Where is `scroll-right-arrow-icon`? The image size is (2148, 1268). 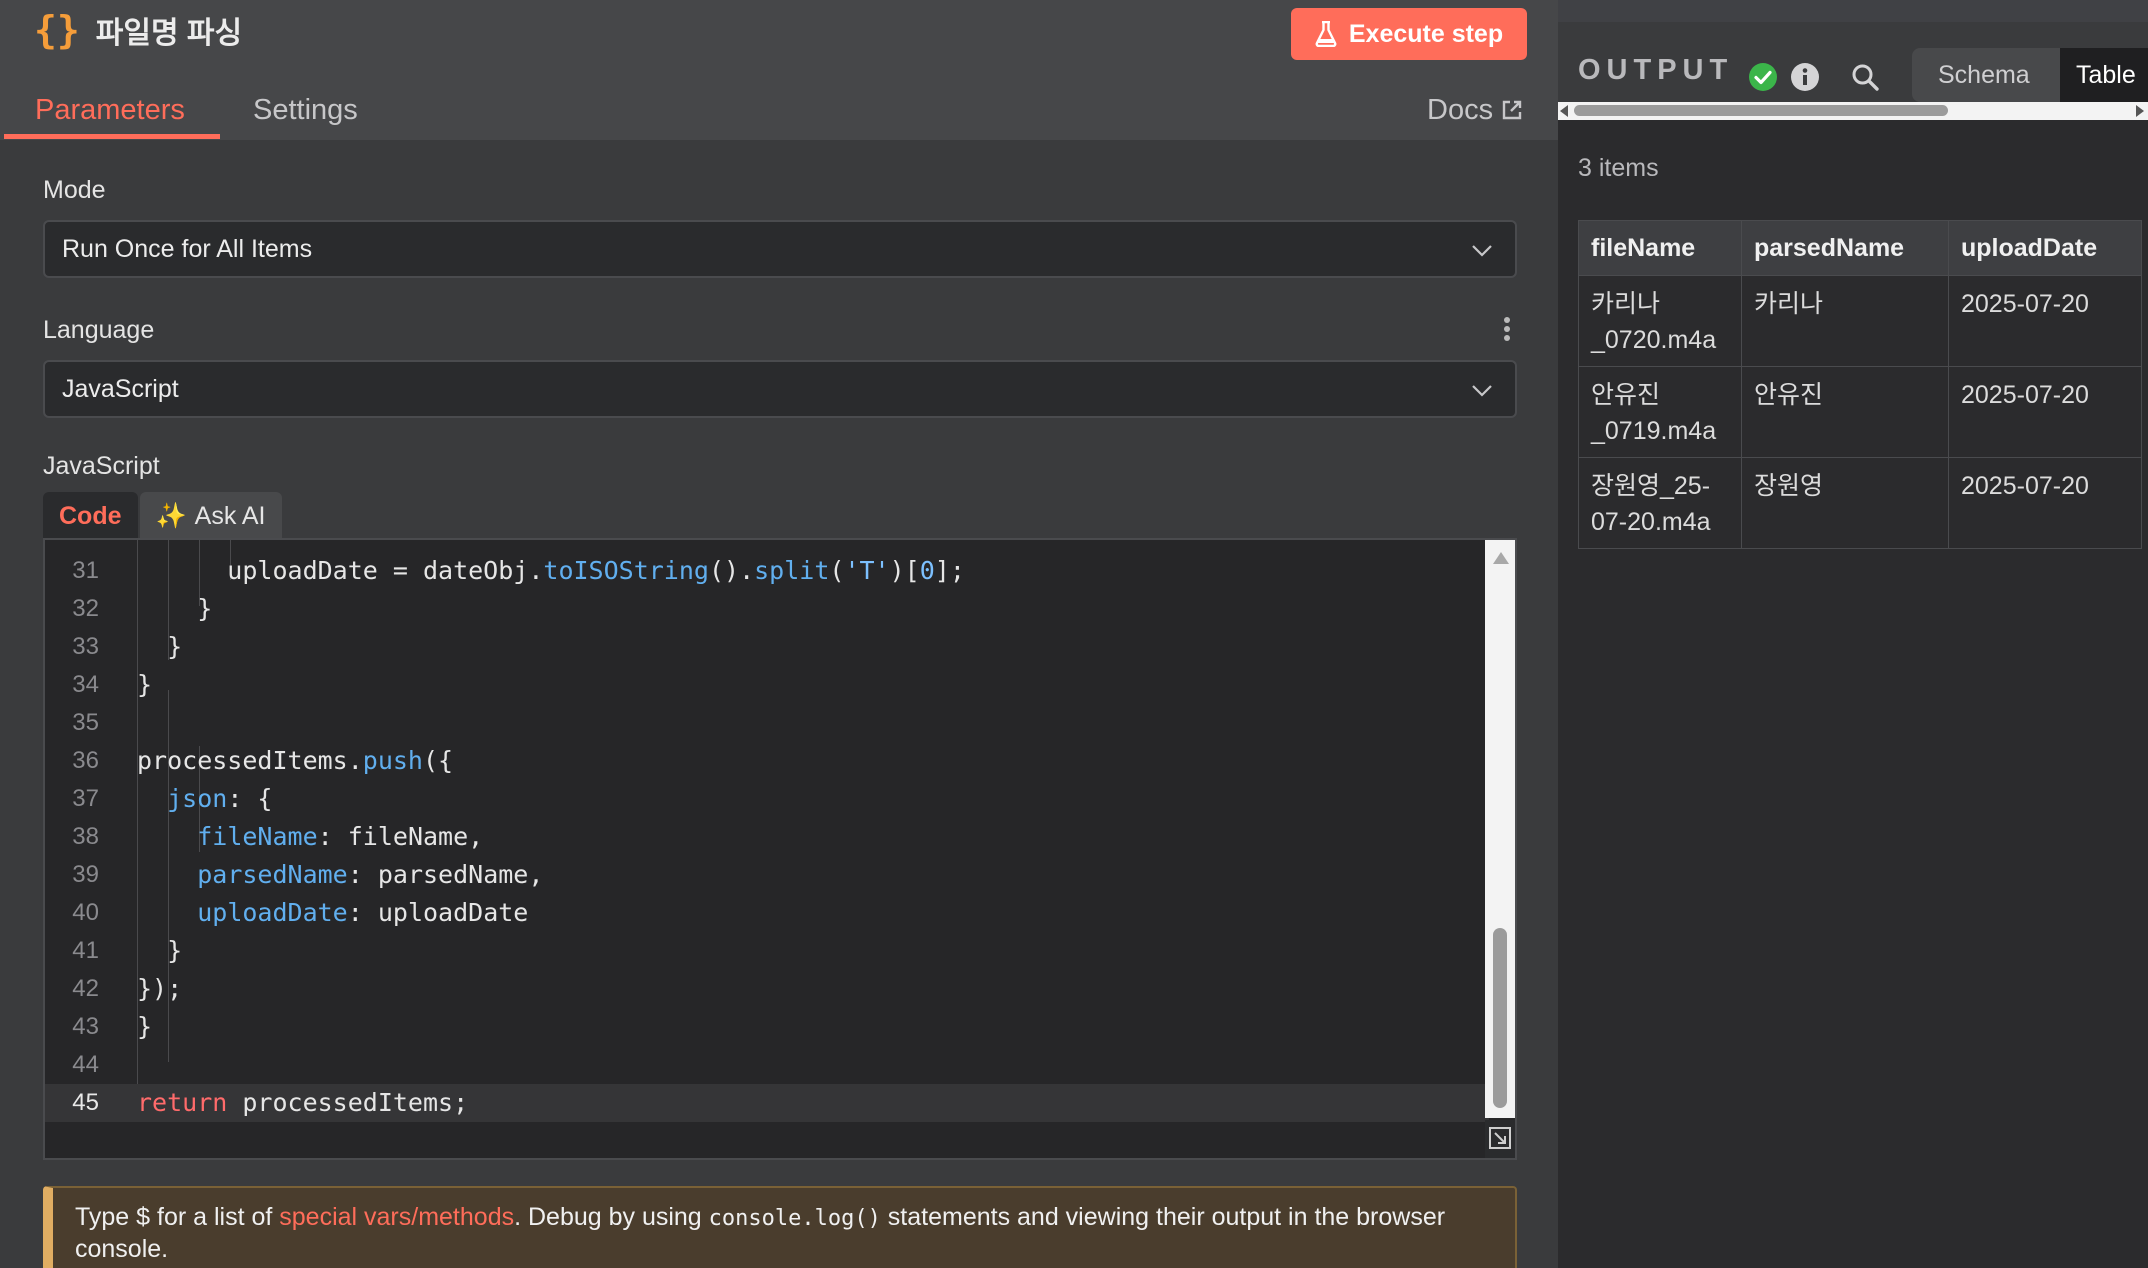 scroll-right-arrow-icon is located at coordinates (2140, 111).